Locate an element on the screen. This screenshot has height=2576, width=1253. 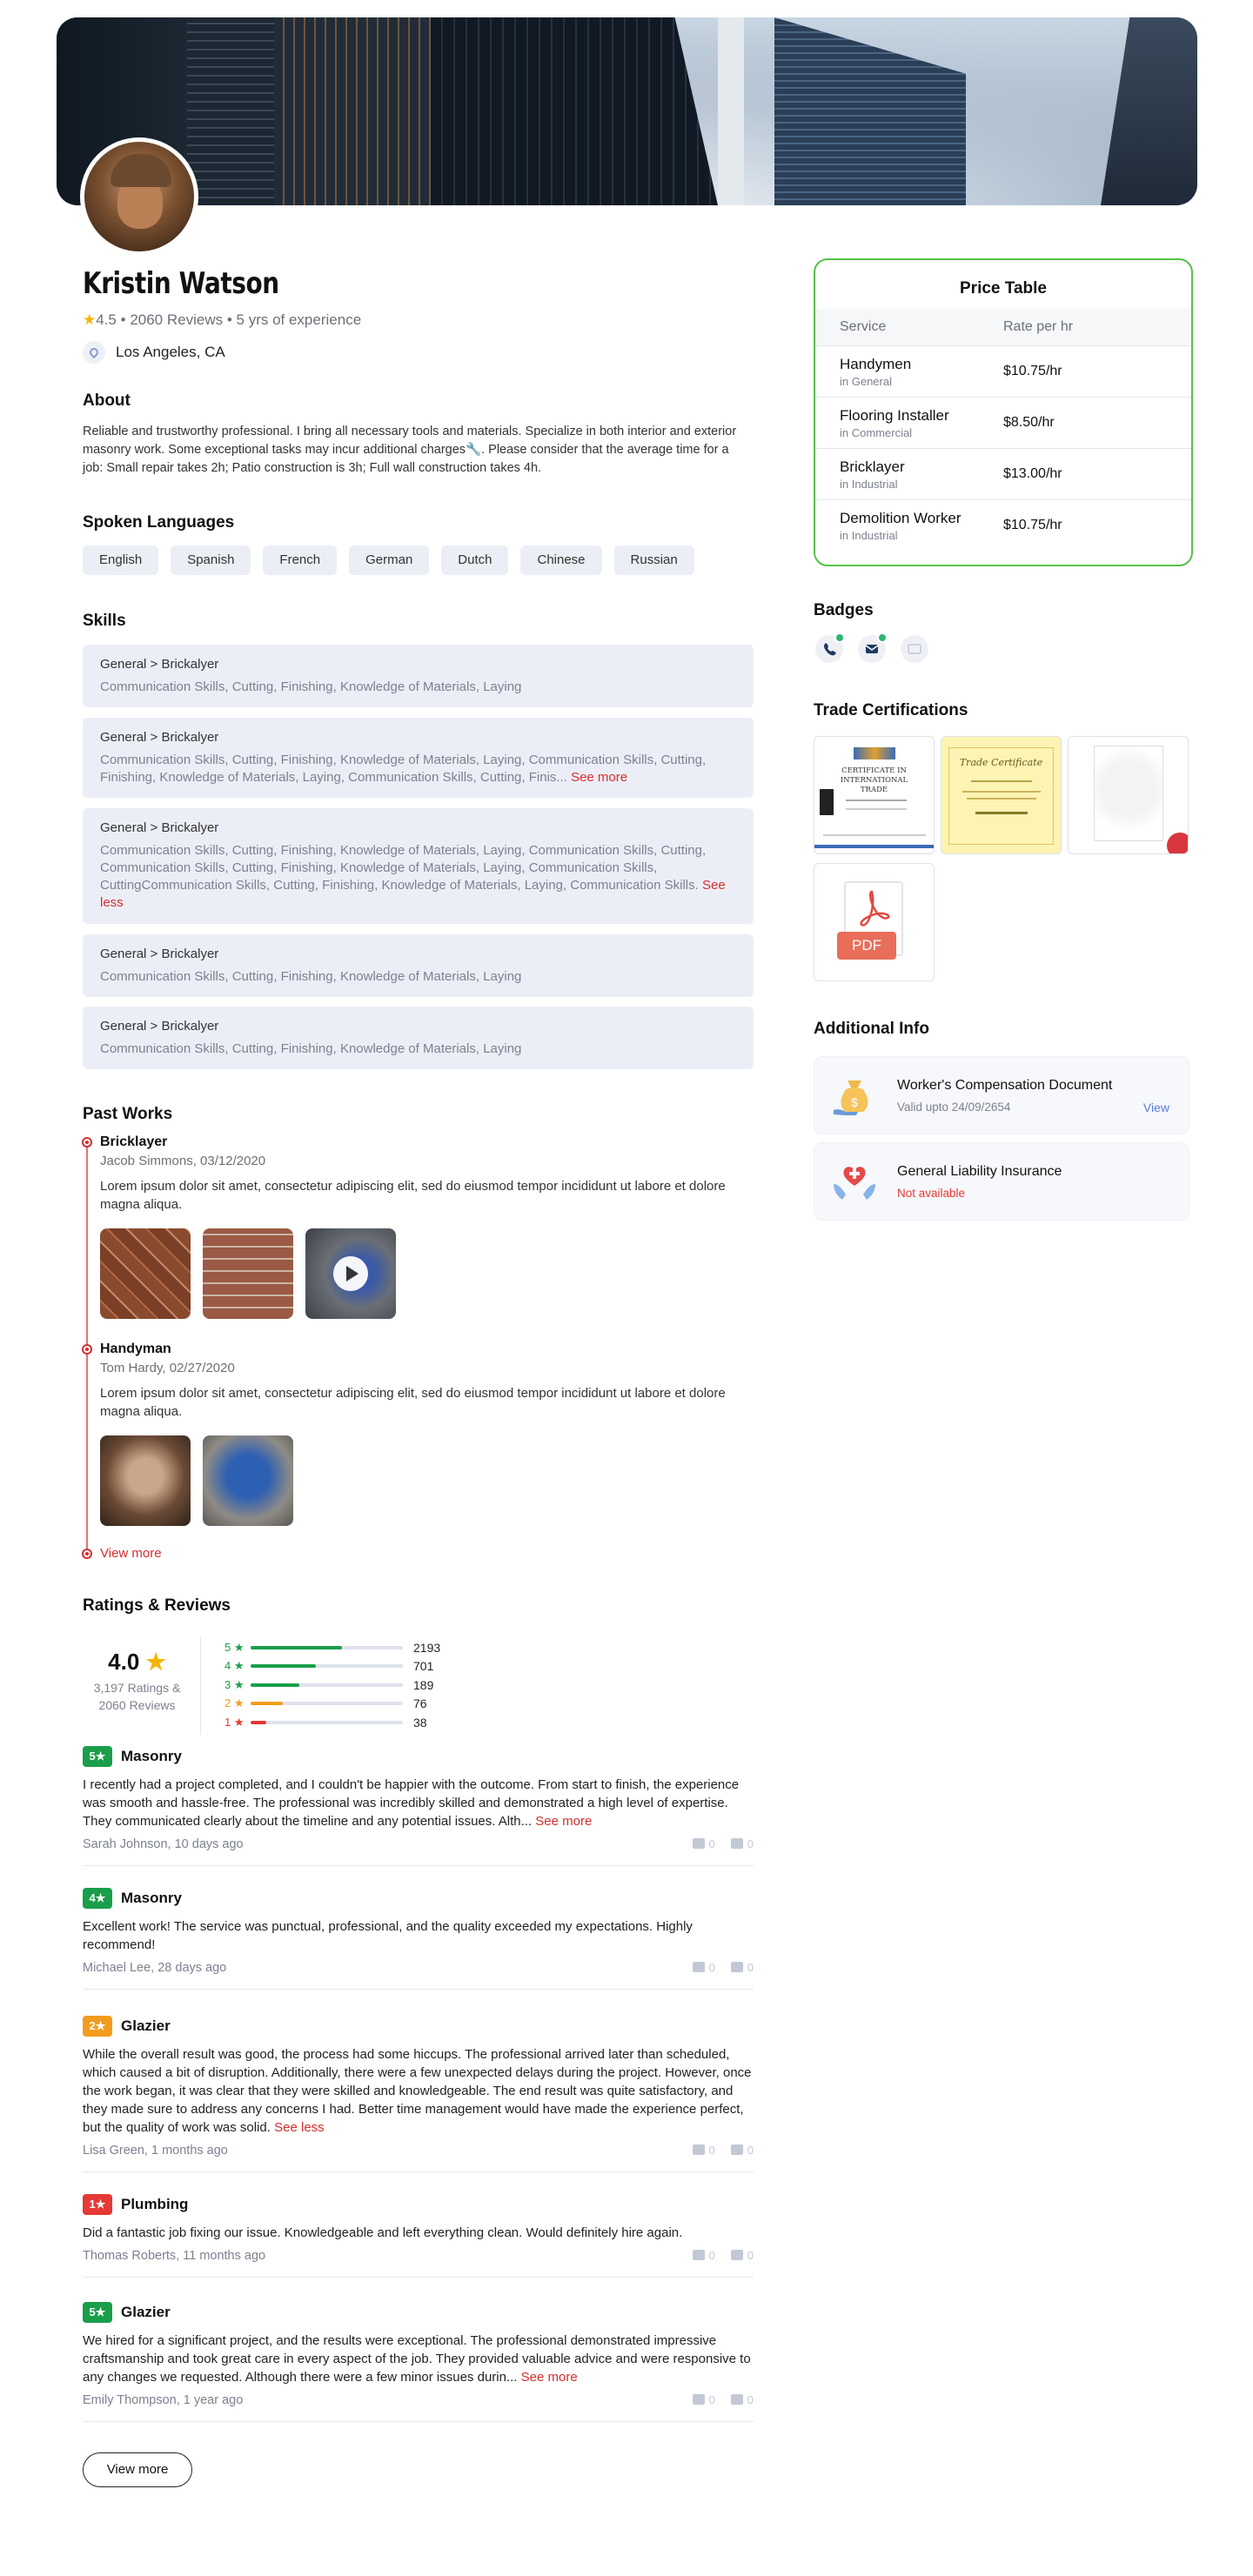
star-icon: ★ is located at coordinates (155, 1662).